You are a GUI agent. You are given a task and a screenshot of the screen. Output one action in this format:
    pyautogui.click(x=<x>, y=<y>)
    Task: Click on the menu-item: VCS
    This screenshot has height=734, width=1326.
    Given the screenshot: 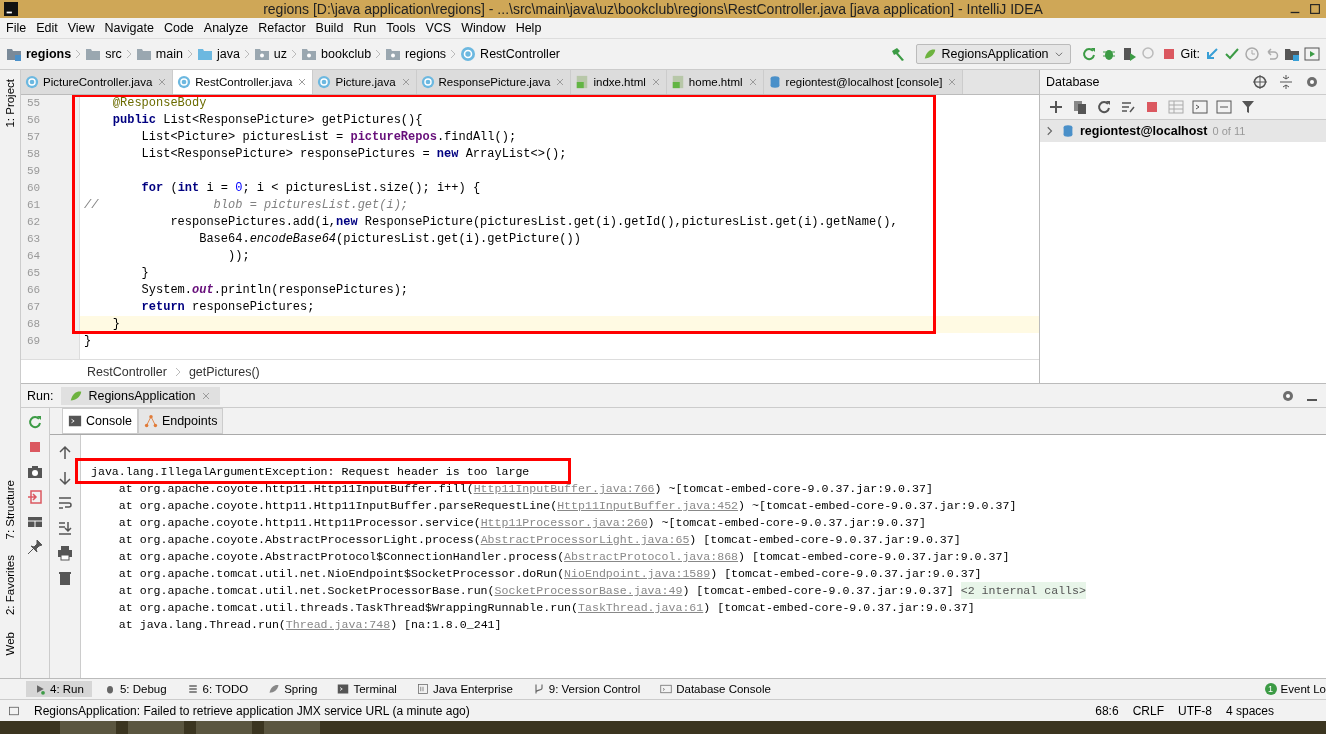 What is the action you would take?
    pyautogui.click(x=438, y=28)
    